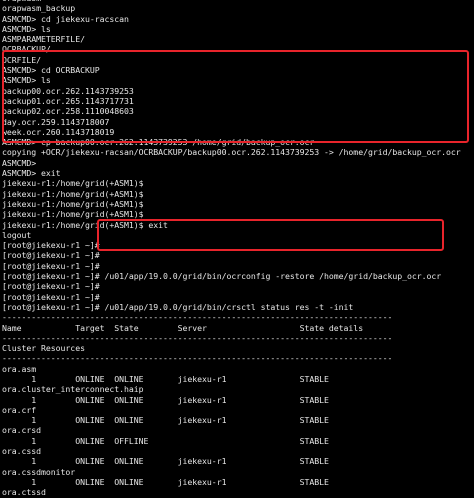 This screenshot has height=498, width=474. Describe the element at coordinates (183, 327) in the screenshot. I see `terminal-line: Name Target State Server State details` at that location.